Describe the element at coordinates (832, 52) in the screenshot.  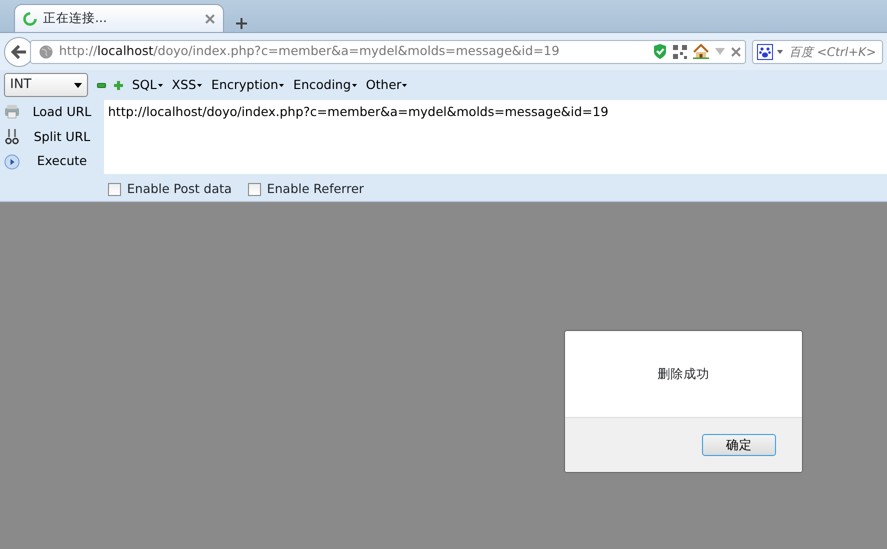
I see `search-field: 百度 <Ctrl+K>` at that location.